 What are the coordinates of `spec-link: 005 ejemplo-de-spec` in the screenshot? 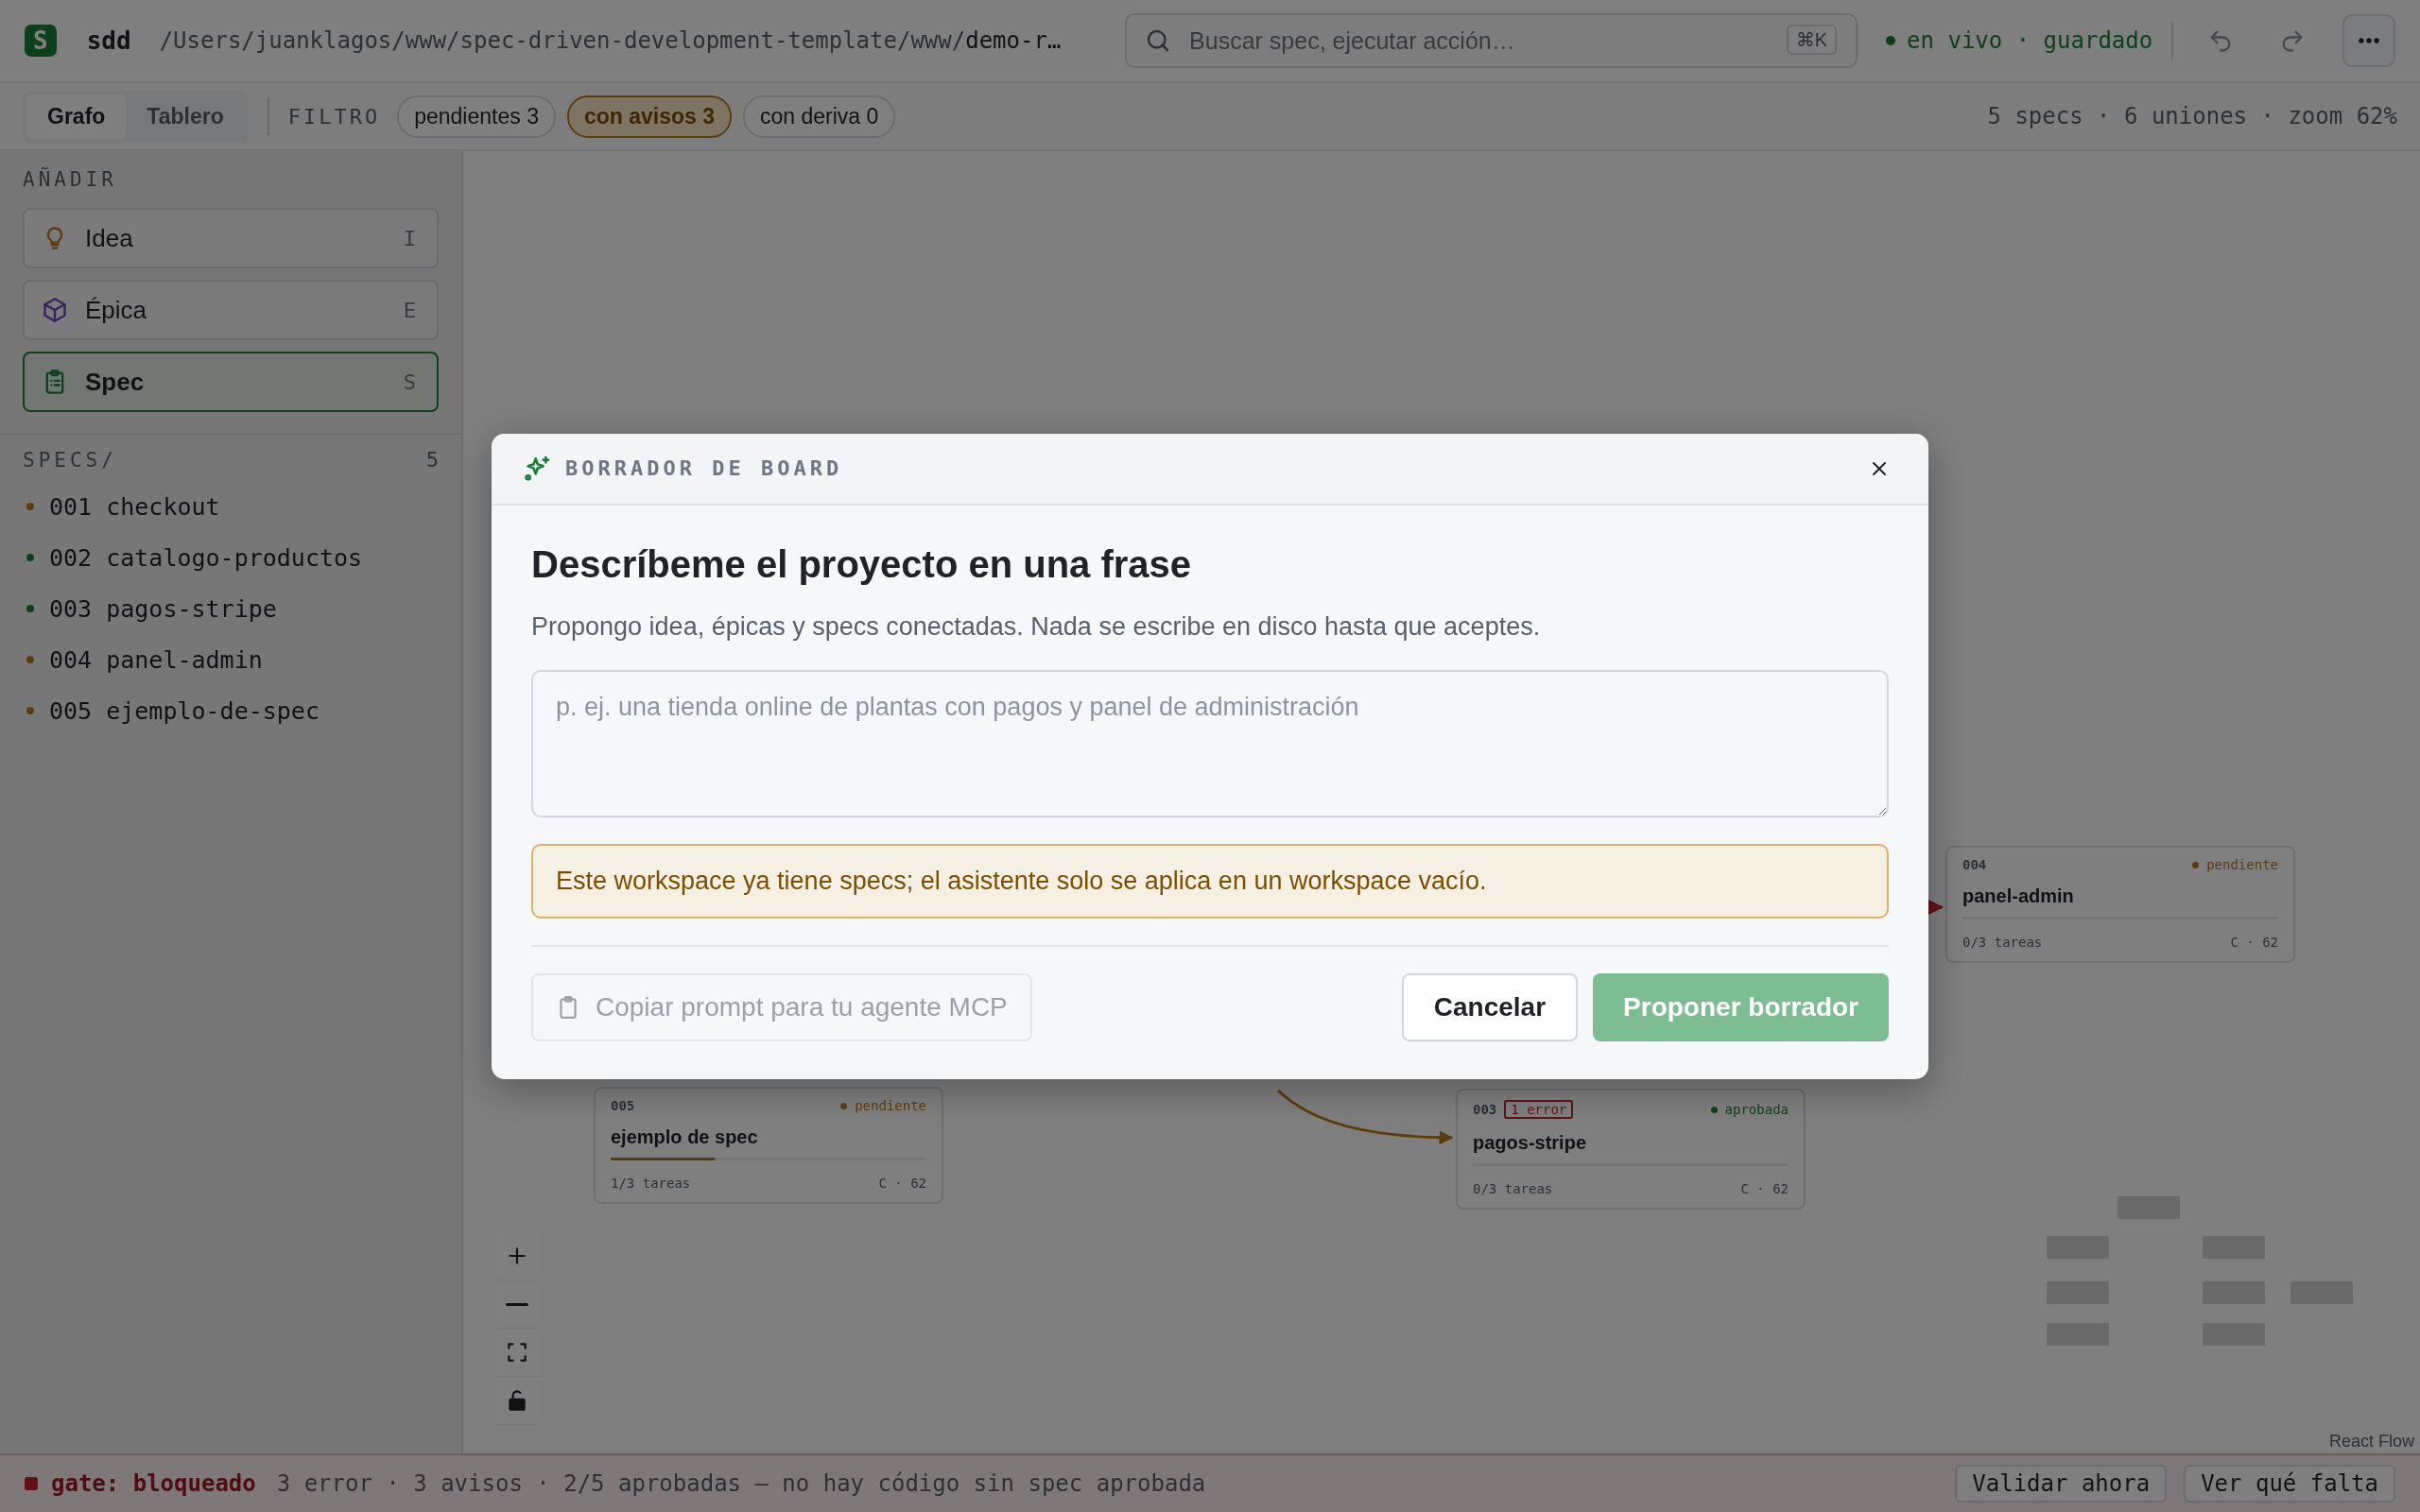 It's located at (185, 710).